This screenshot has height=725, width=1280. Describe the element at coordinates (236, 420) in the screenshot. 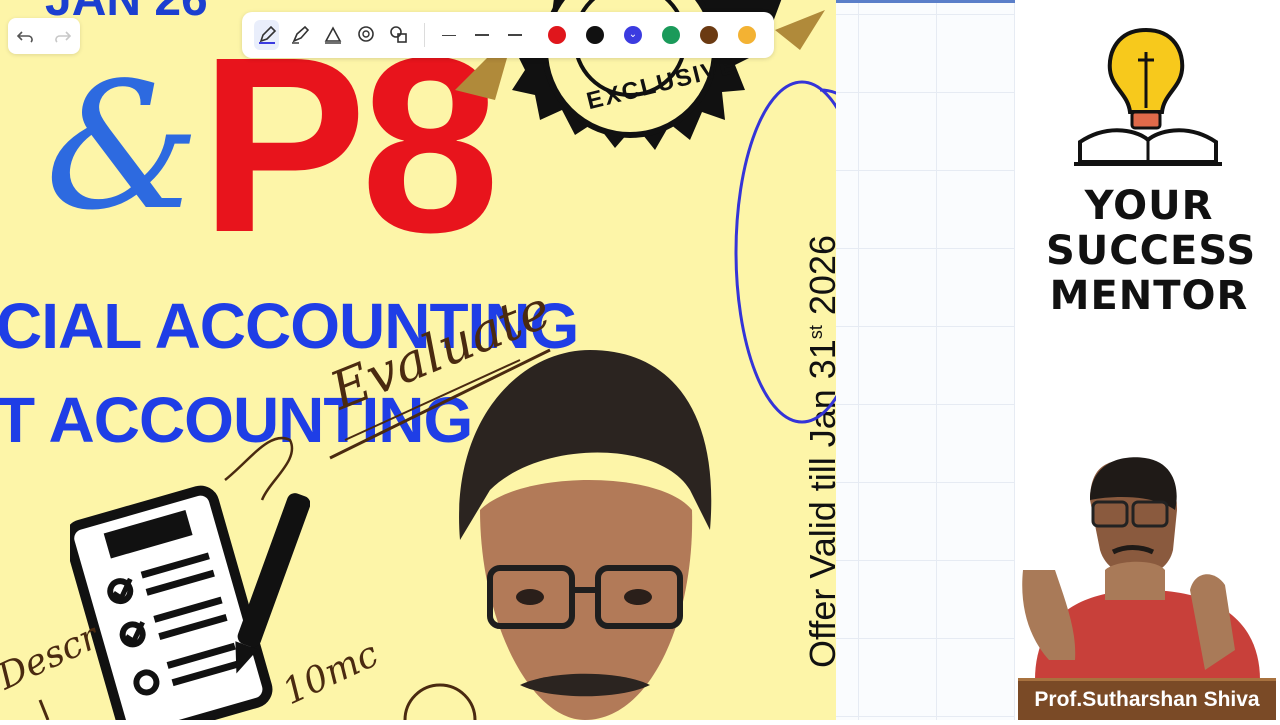

I see `course-line-management: T ACCOUNTING` at that location.